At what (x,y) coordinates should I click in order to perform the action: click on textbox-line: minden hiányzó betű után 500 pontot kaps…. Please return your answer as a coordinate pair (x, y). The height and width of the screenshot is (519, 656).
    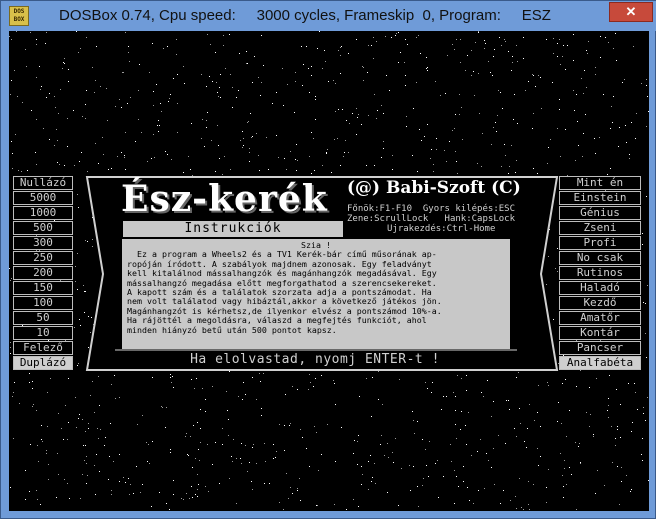
    Looking at the image, I should click on (232, 329).